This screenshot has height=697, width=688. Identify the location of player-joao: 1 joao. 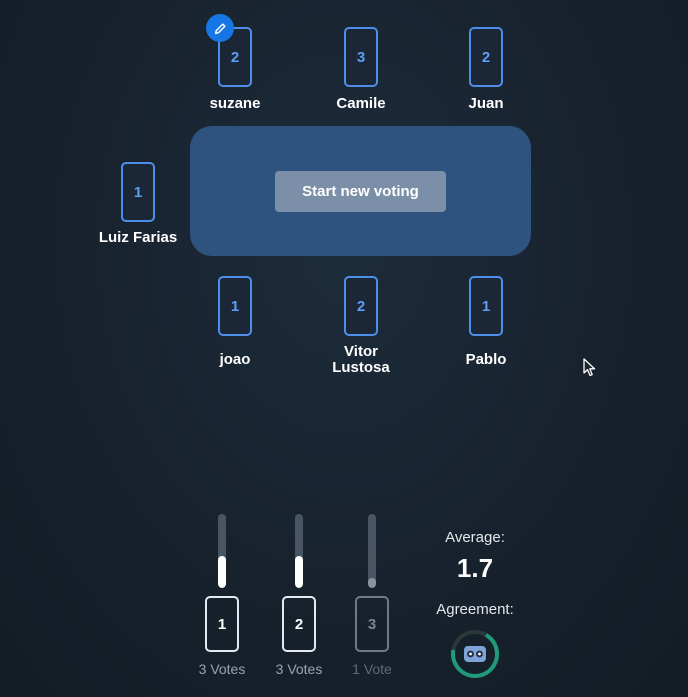
(235, 322).